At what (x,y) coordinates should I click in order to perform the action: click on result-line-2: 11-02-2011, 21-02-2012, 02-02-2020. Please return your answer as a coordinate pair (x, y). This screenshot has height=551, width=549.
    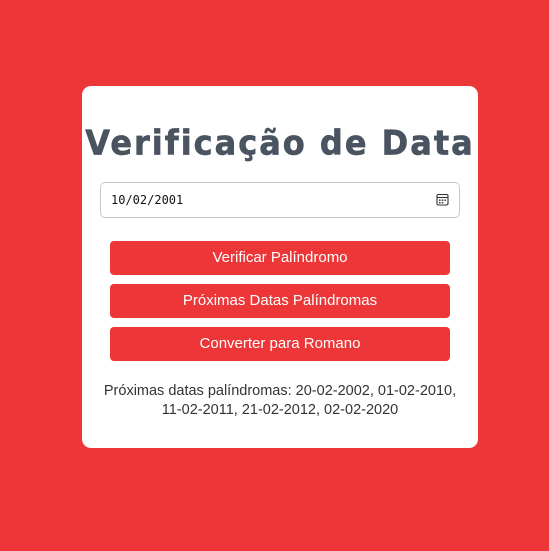
    Looking at the image, I should click on (280, 410).